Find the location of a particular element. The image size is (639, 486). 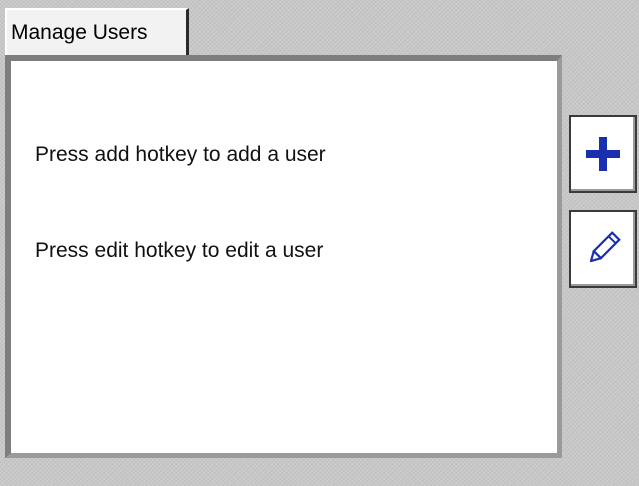

plus-icon is located at coordinates (603, 154).